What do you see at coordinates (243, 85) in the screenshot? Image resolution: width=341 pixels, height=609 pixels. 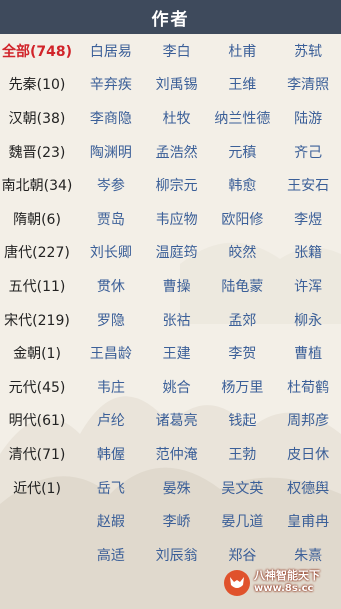 I see `author-item: 王维` at bounding box center [243, 85].